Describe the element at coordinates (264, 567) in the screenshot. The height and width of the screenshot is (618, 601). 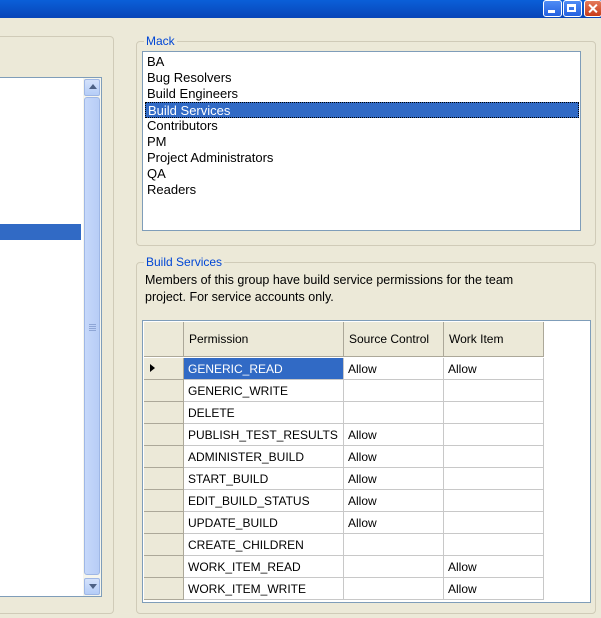
I see `grid-cell-permission: WORK_ITEM_READ` at that location.